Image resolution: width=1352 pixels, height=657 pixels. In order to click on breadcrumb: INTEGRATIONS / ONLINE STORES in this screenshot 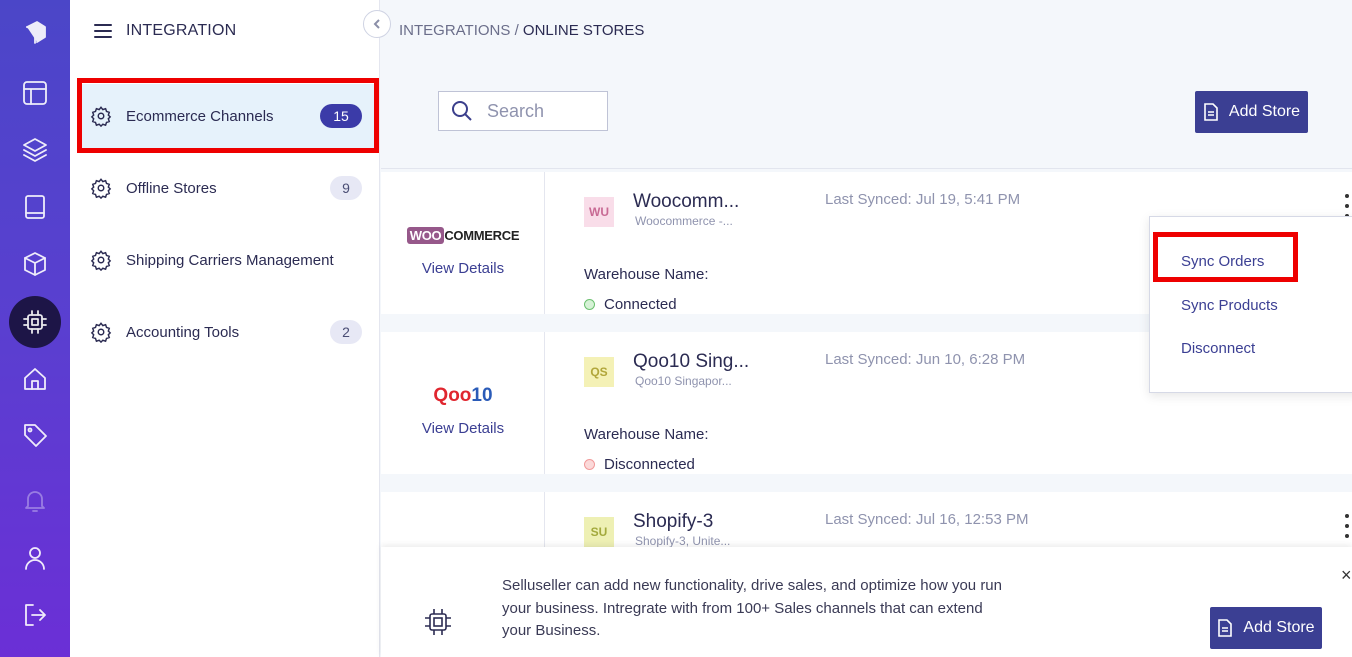, I will do `click(521, 30)`.